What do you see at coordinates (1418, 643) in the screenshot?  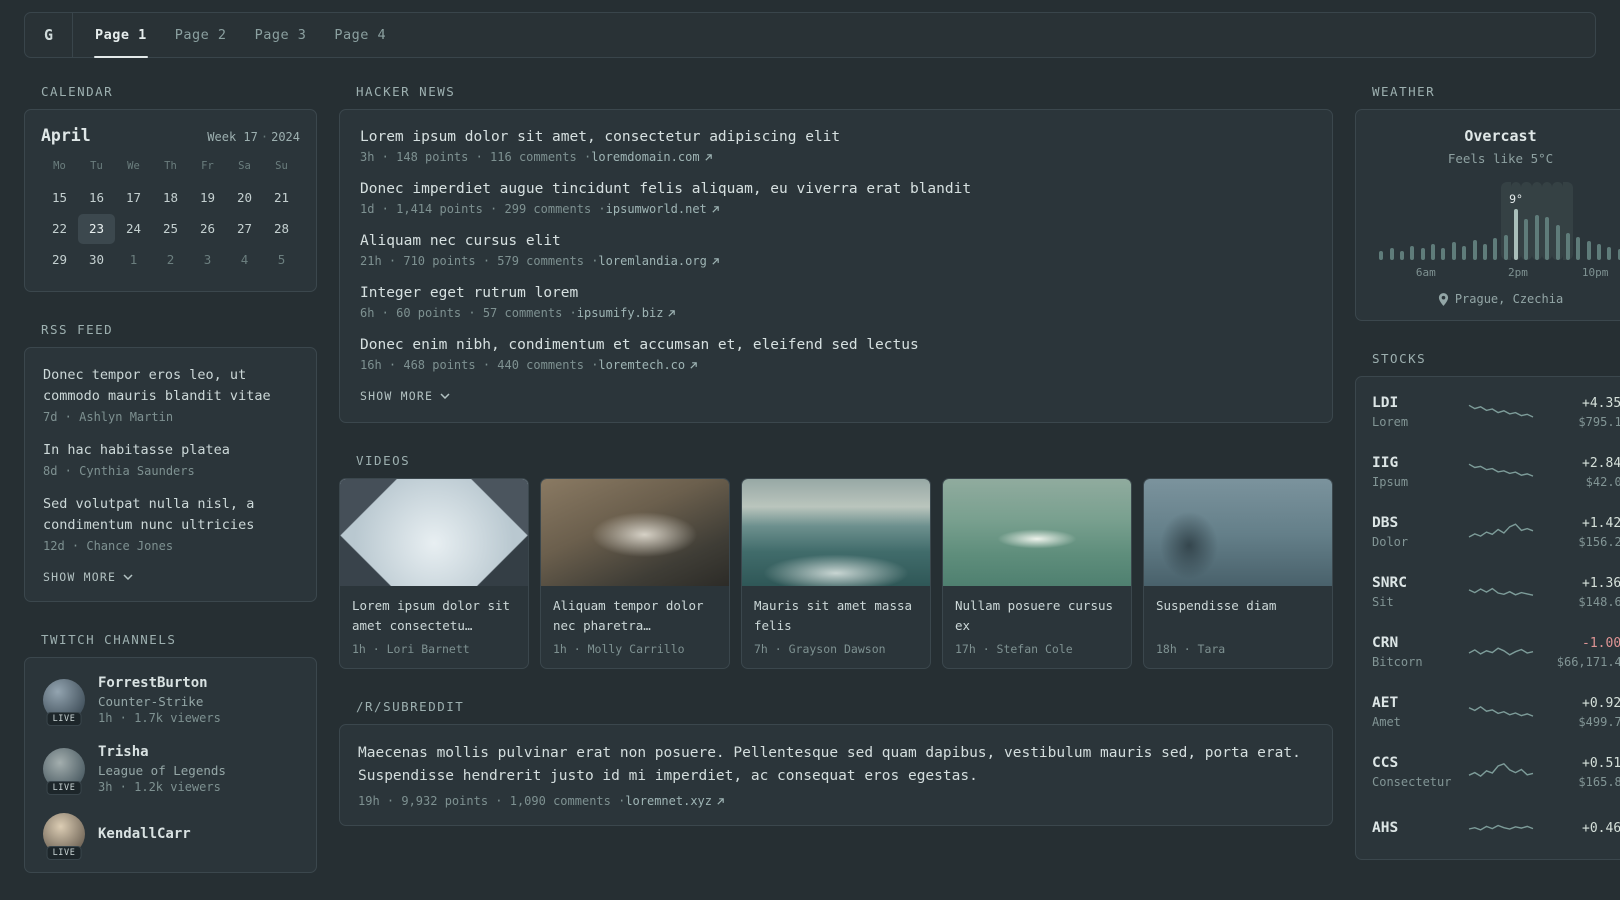 I see `stock-symbol: CRN` at bounding box center [1418, 643].